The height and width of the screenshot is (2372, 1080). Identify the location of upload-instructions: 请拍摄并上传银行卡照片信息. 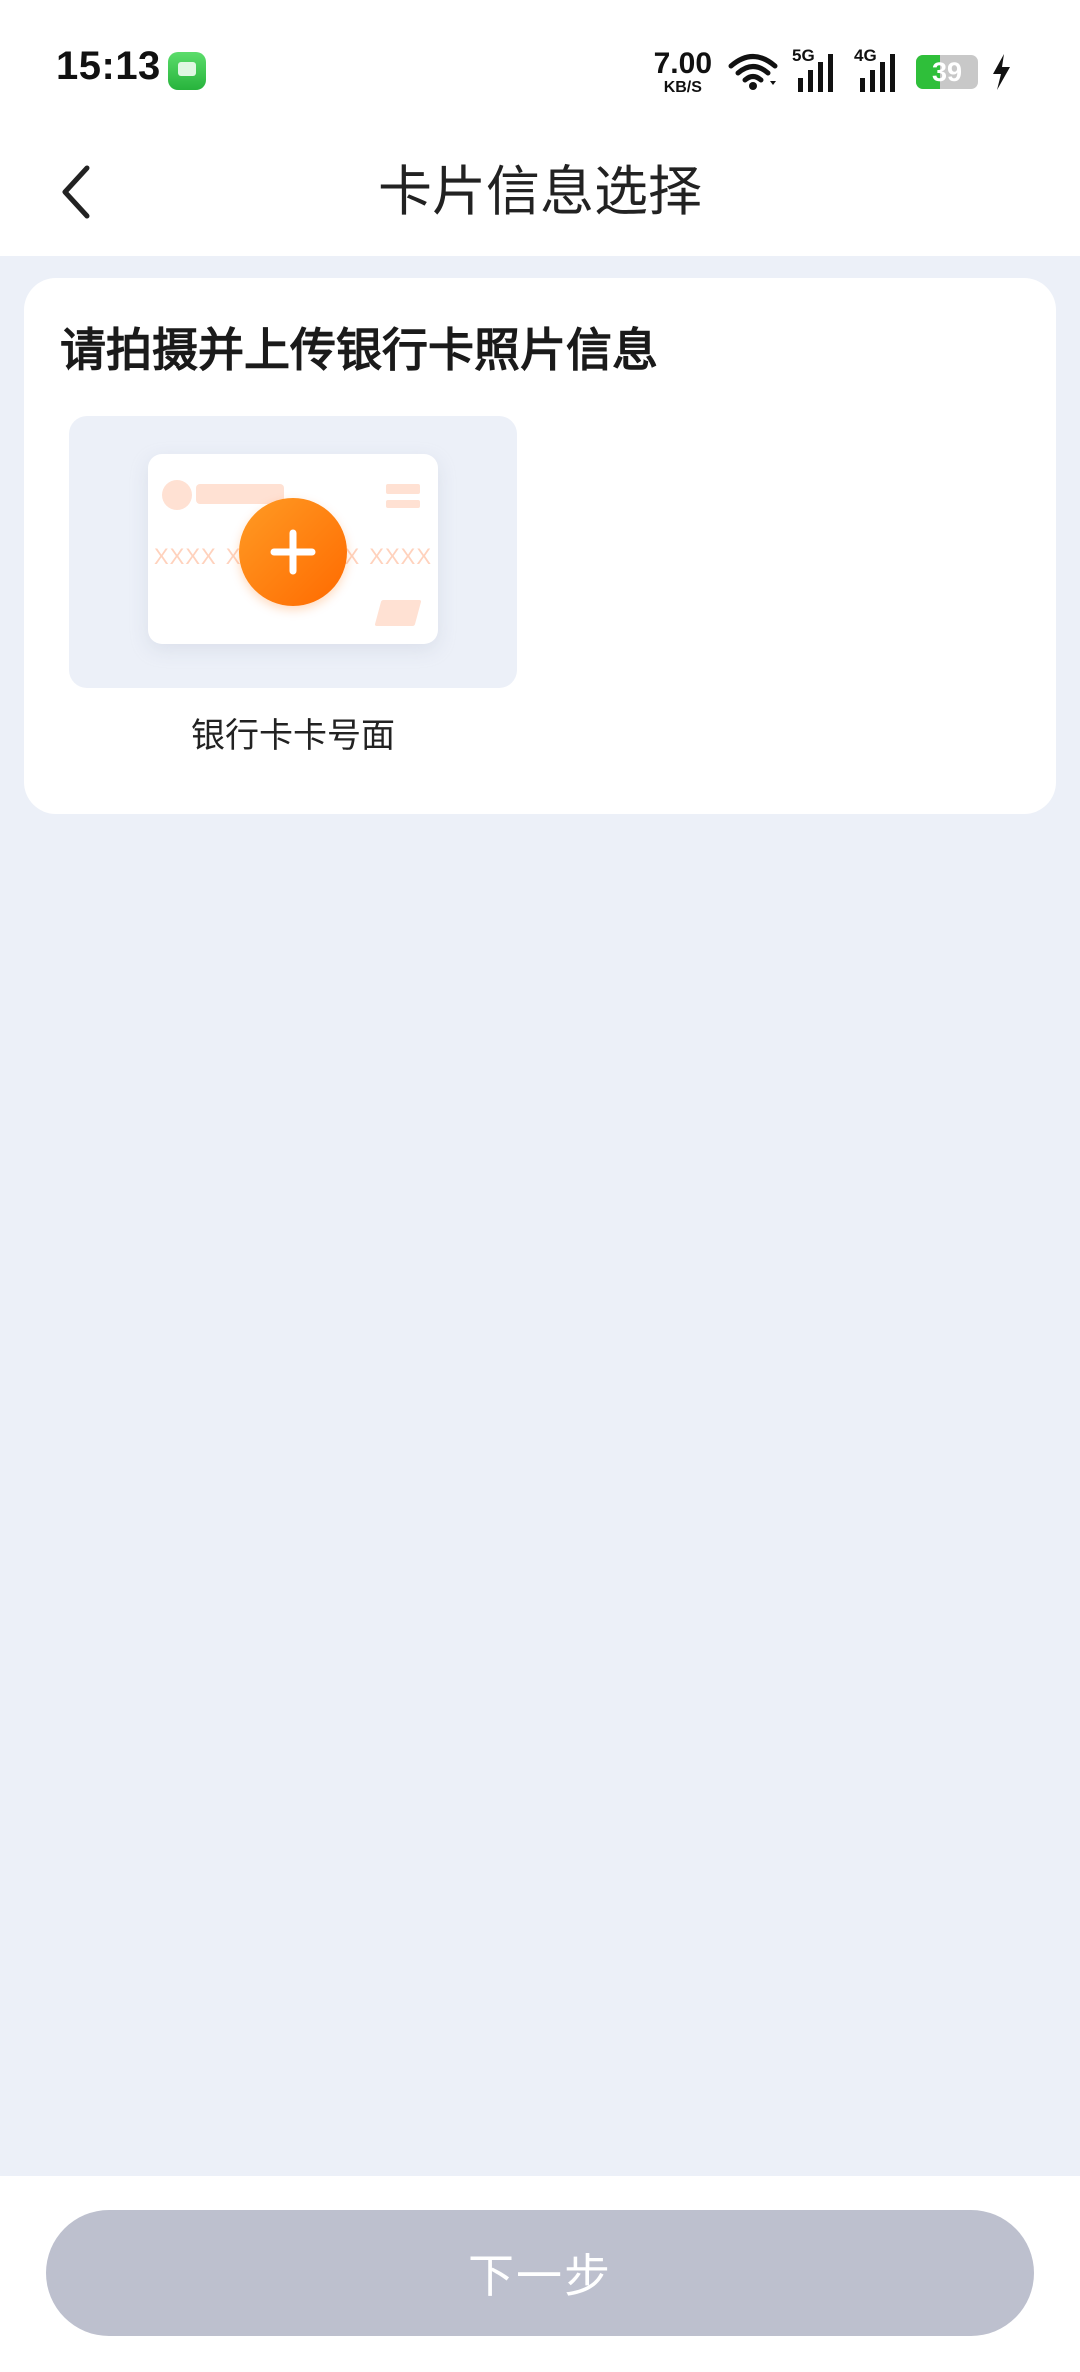
(359, 350).